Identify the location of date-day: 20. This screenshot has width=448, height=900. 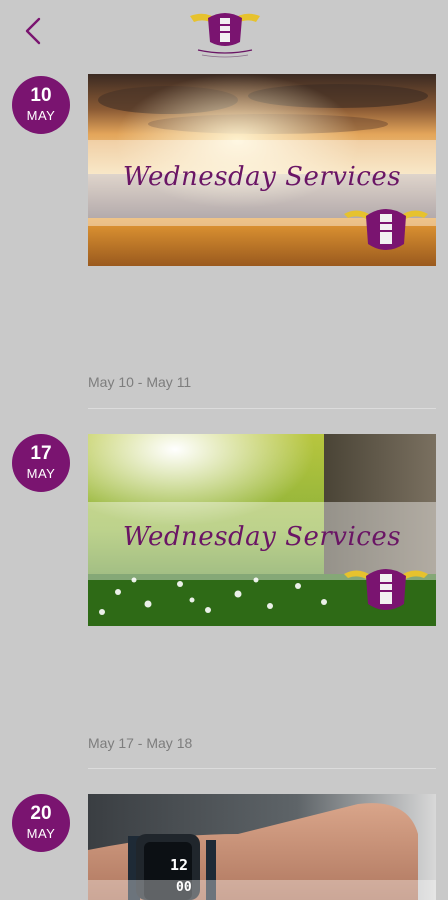
(41, 813).